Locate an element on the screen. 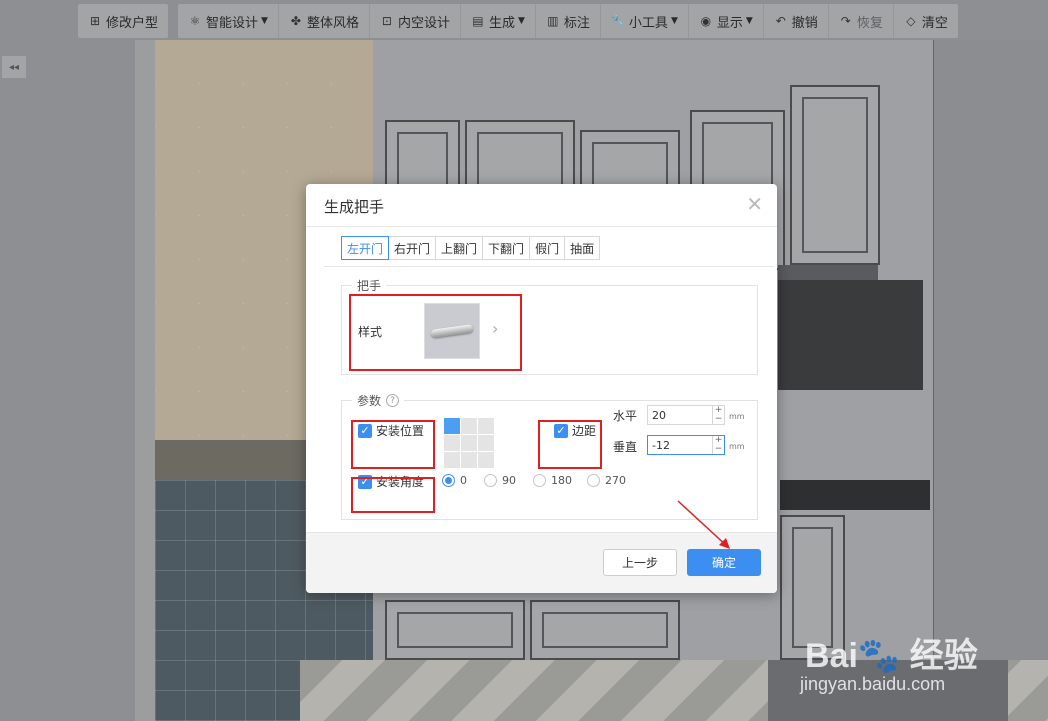  vertical-label: 垂直 is located at coordinates (625, 447).